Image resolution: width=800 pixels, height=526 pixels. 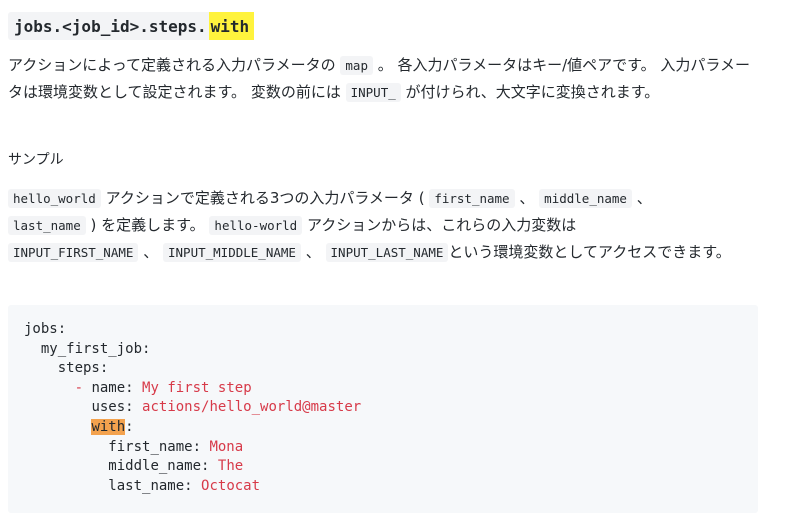 What do you see at coordinates (36, 160) in the screenshot?
I see `sample-label: サンプル` at bounding box center [36, 160].